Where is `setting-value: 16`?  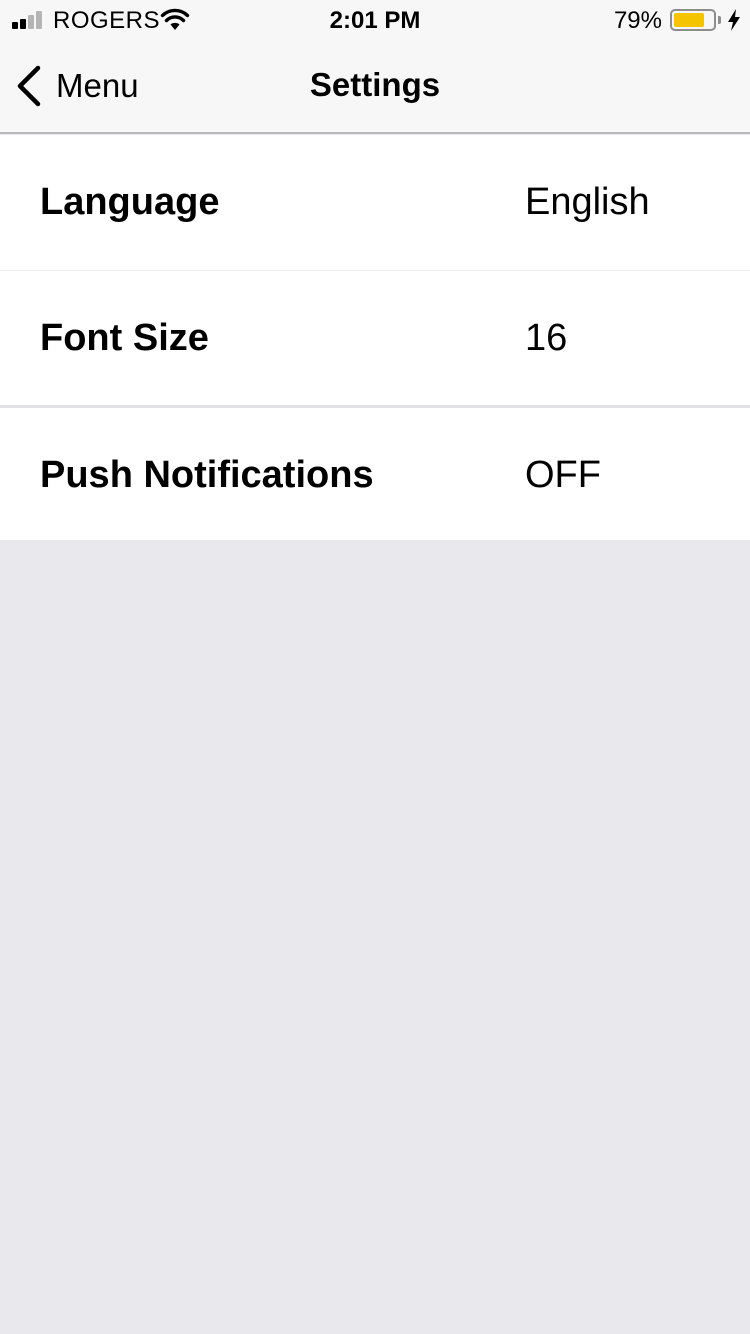 setting-value: 16 is located at coordinates (546, 338).